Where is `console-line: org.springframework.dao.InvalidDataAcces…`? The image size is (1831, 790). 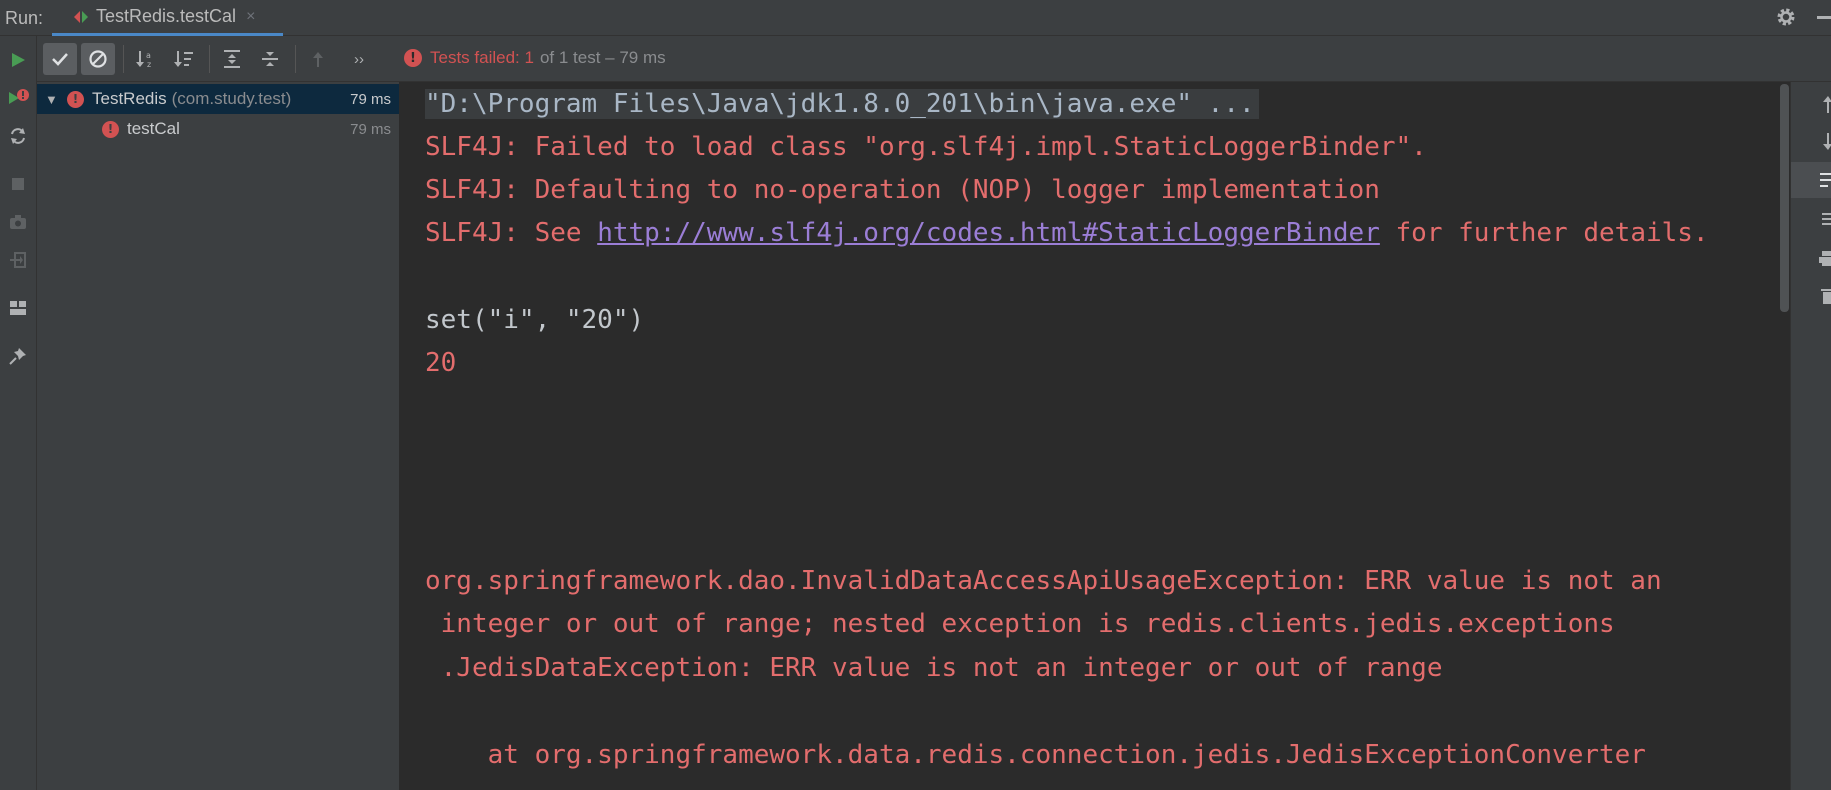 console-line: org.springframework.dao.InvalidDataAcces… is located at coordinates (1043, 581).